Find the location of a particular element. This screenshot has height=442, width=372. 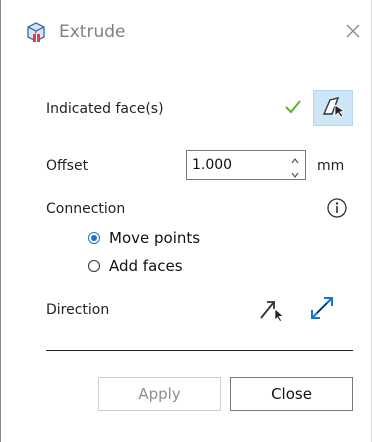

apply-button: Apply is located at coordinates (159, 394).